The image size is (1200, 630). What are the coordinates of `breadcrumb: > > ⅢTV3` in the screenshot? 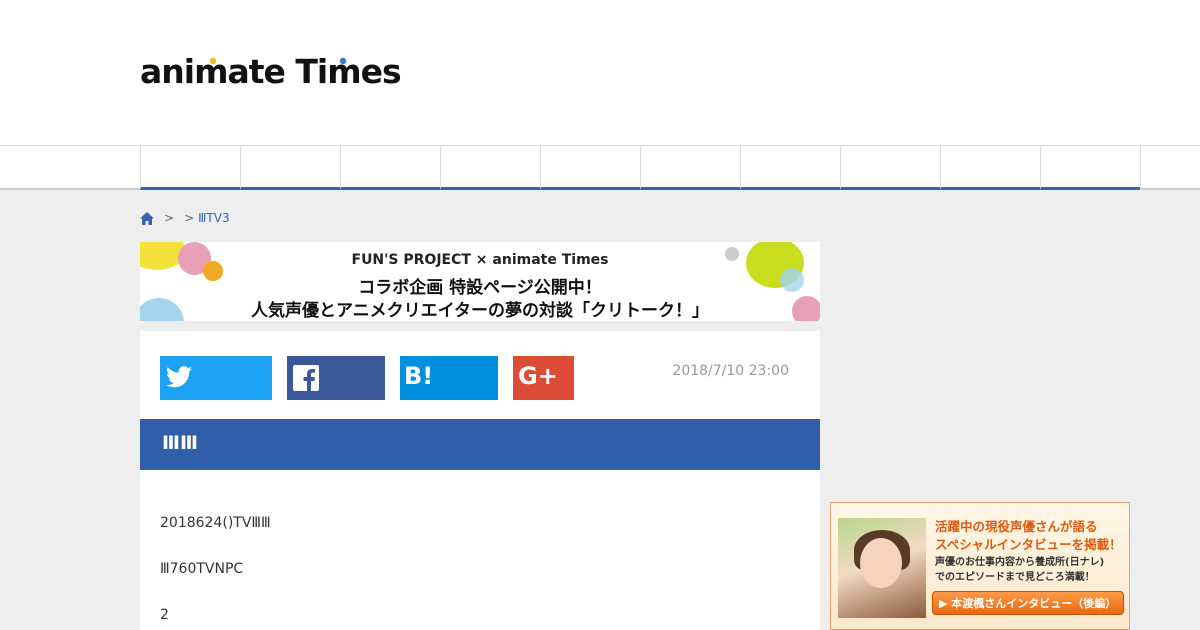 It's located at (185, 218).